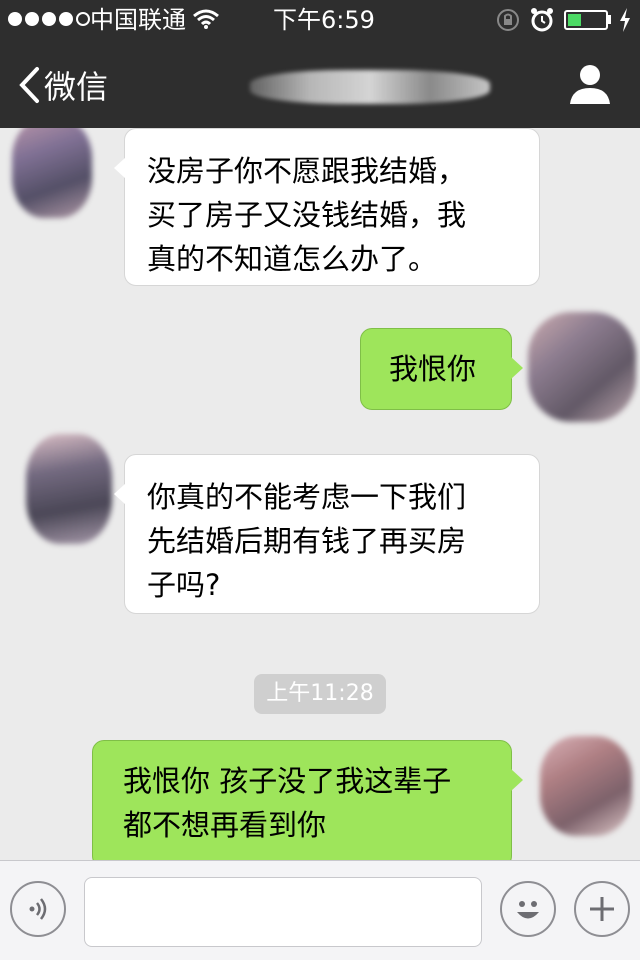 The image size is (640, 960). Describe the element at coordinates (508, 20) in the screenshot. I see `rotation-lock-icon` at that location.